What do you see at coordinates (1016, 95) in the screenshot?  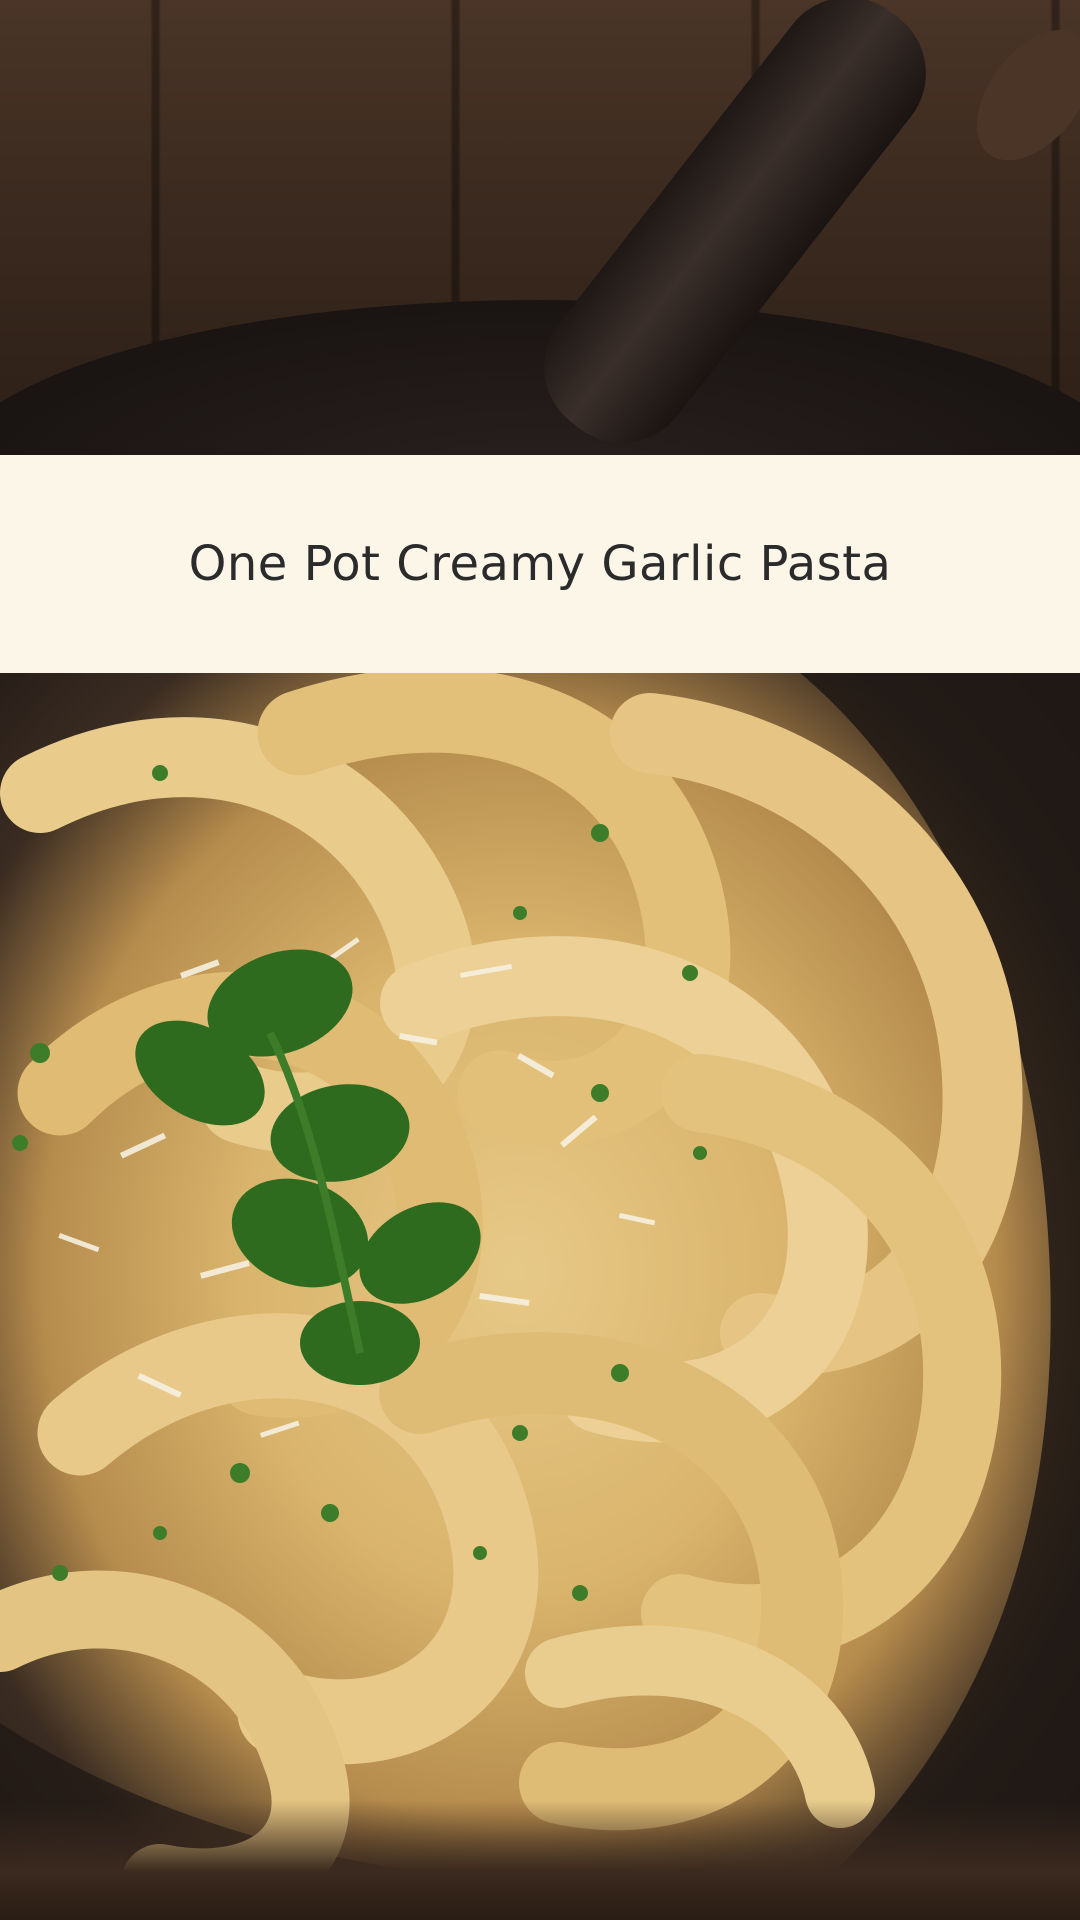 I see `skillet-handle-hole` at bounding box center [1016, 95].